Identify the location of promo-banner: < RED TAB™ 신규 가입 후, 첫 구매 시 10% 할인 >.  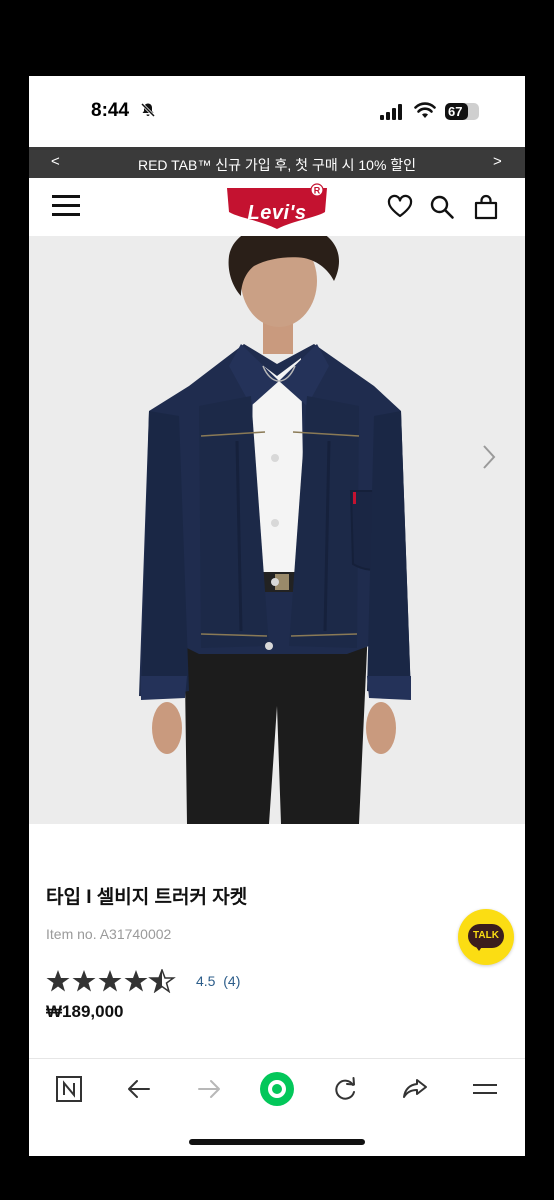
(277, 162).